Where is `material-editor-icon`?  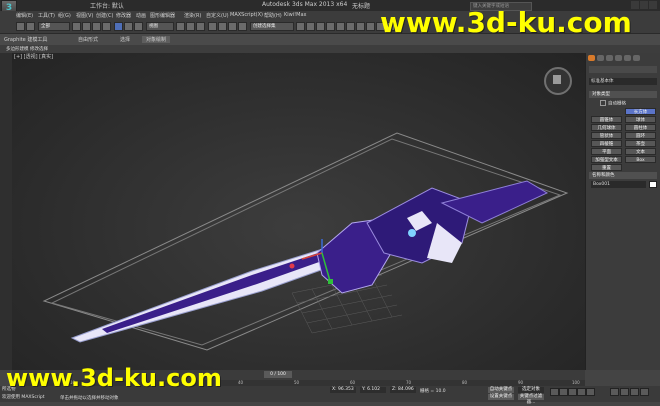
material-editor-icon is located at coordinates (360, 26).